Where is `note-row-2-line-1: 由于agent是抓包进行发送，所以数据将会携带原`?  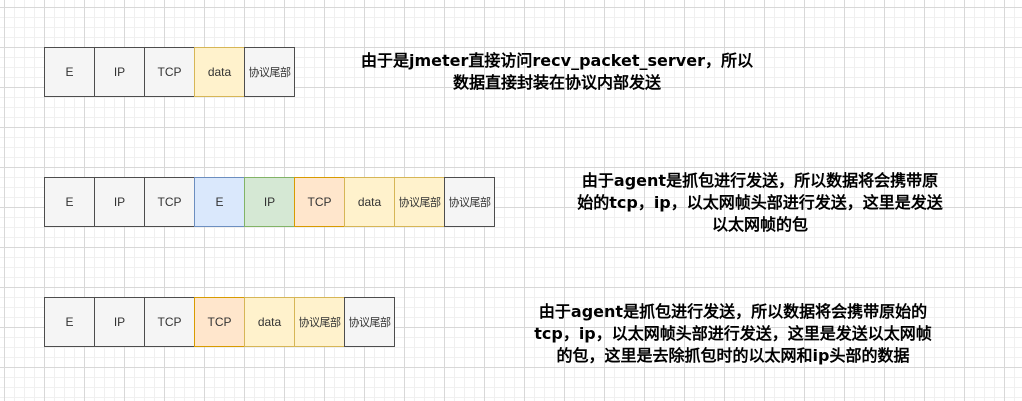 note-row-2-line-1: 由于agent是抓包进行发送，所以数据将会携带原 is located at coordinates (760, 180).